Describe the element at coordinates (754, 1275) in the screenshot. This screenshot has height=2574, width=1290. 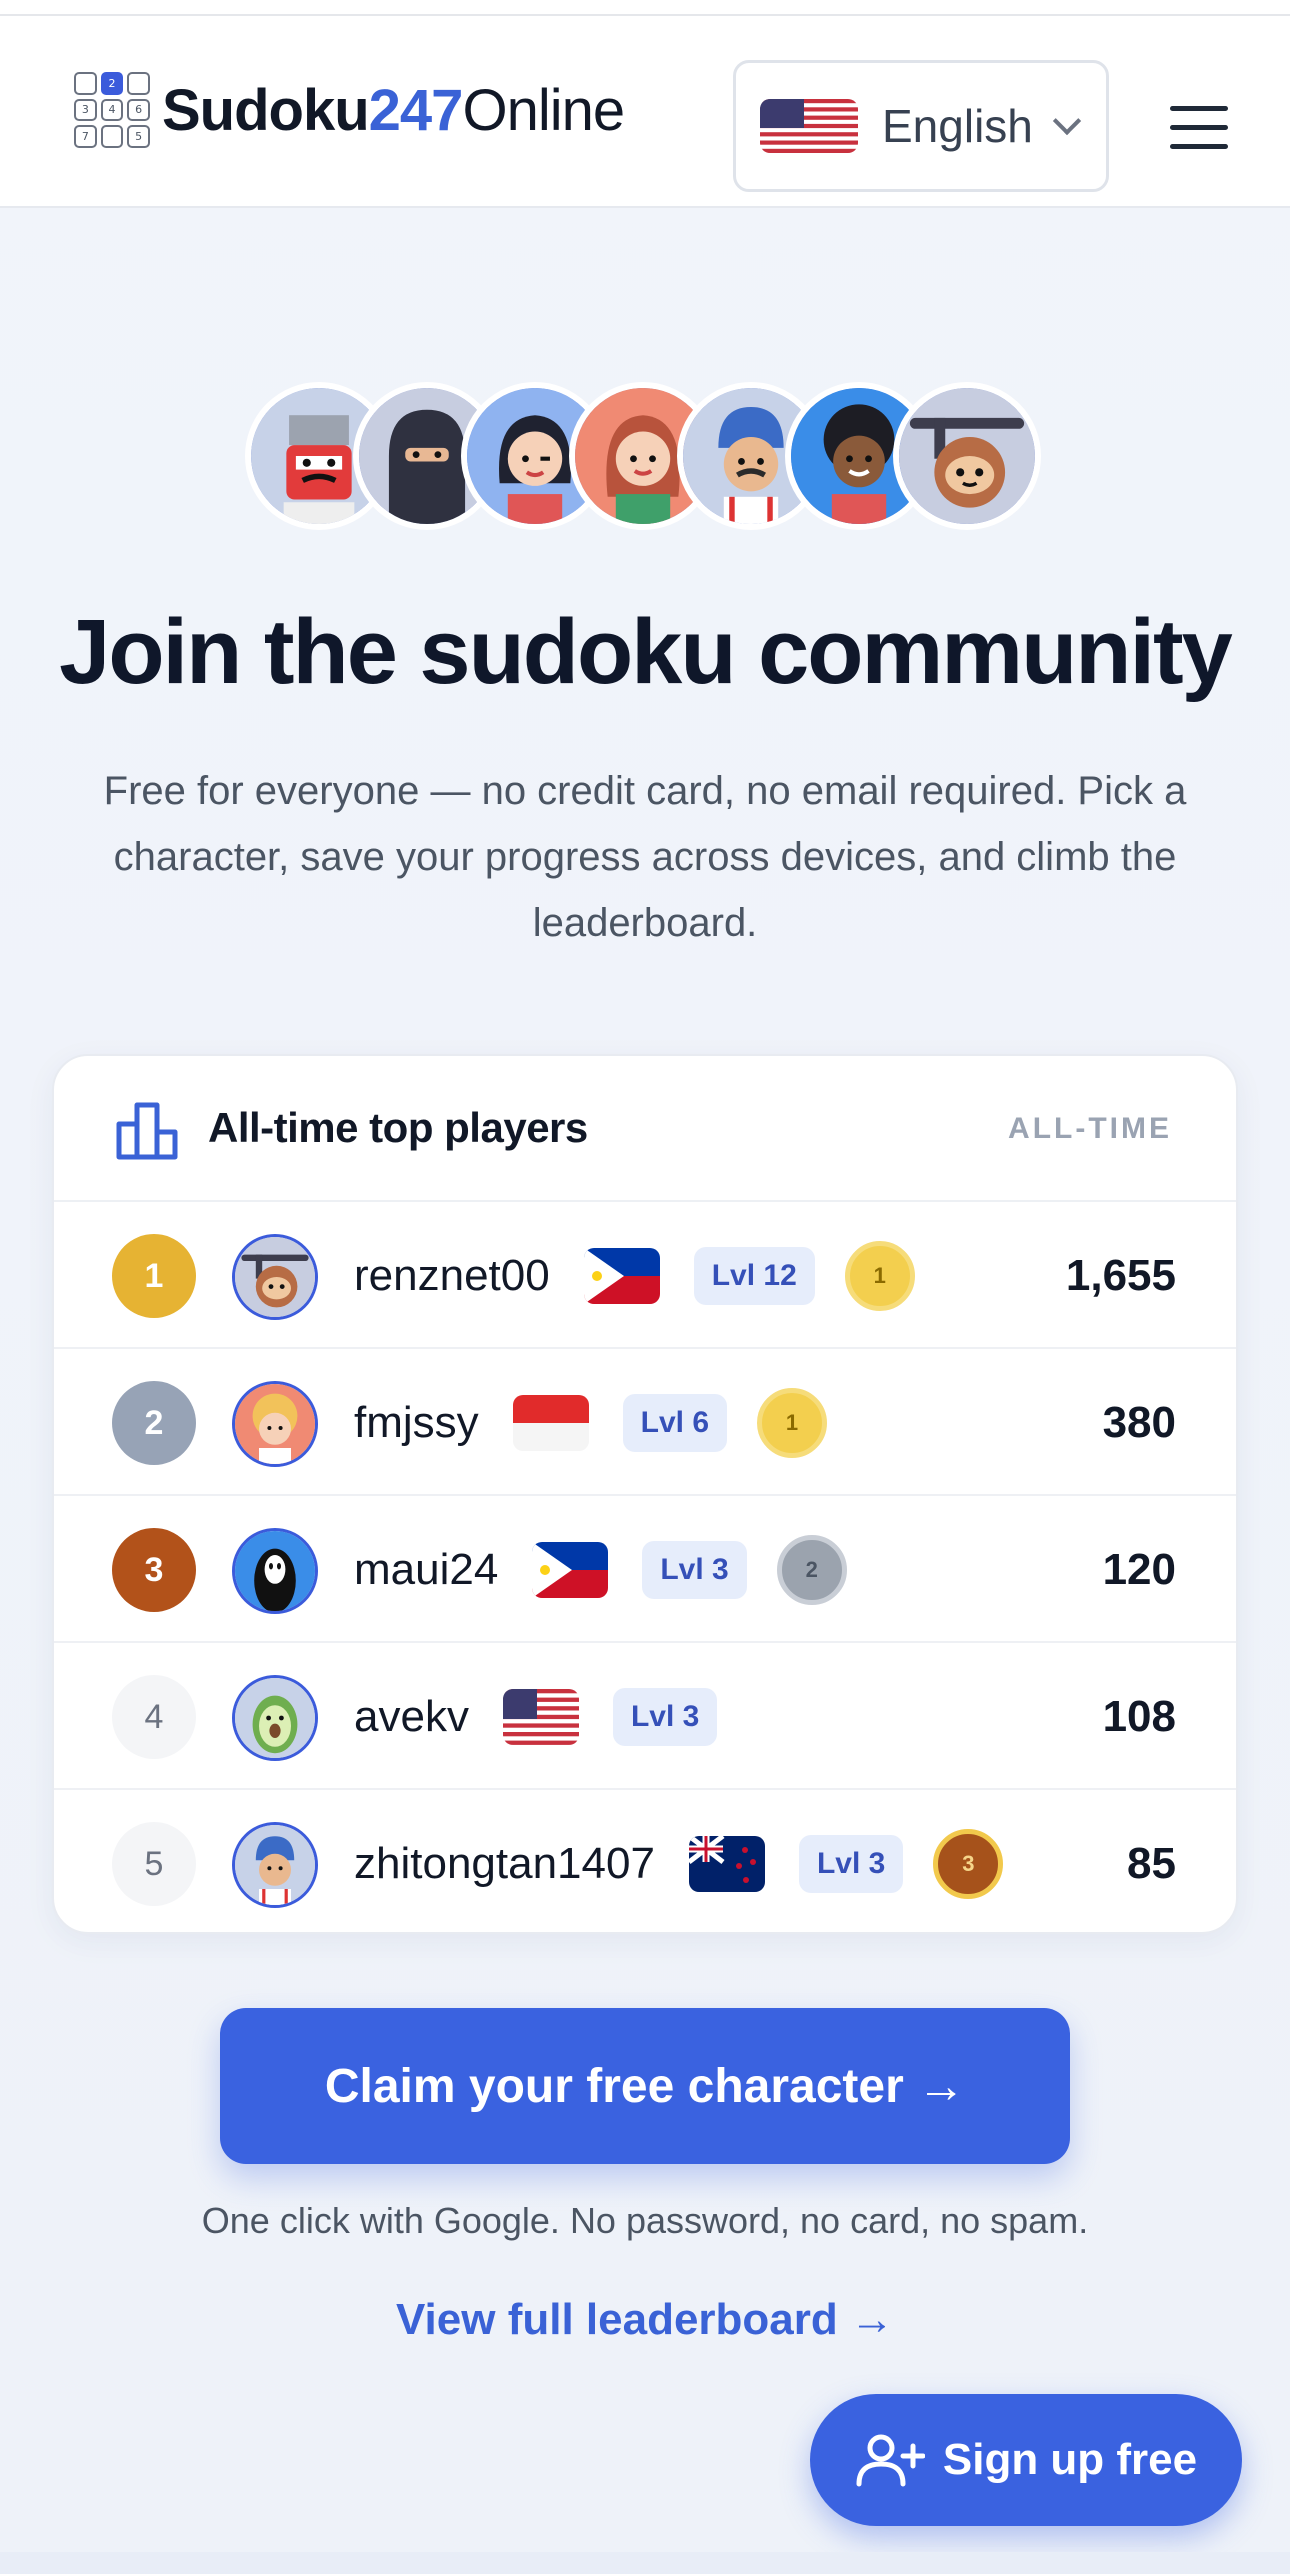
I see `level-badge: Lvl 12` at that location.